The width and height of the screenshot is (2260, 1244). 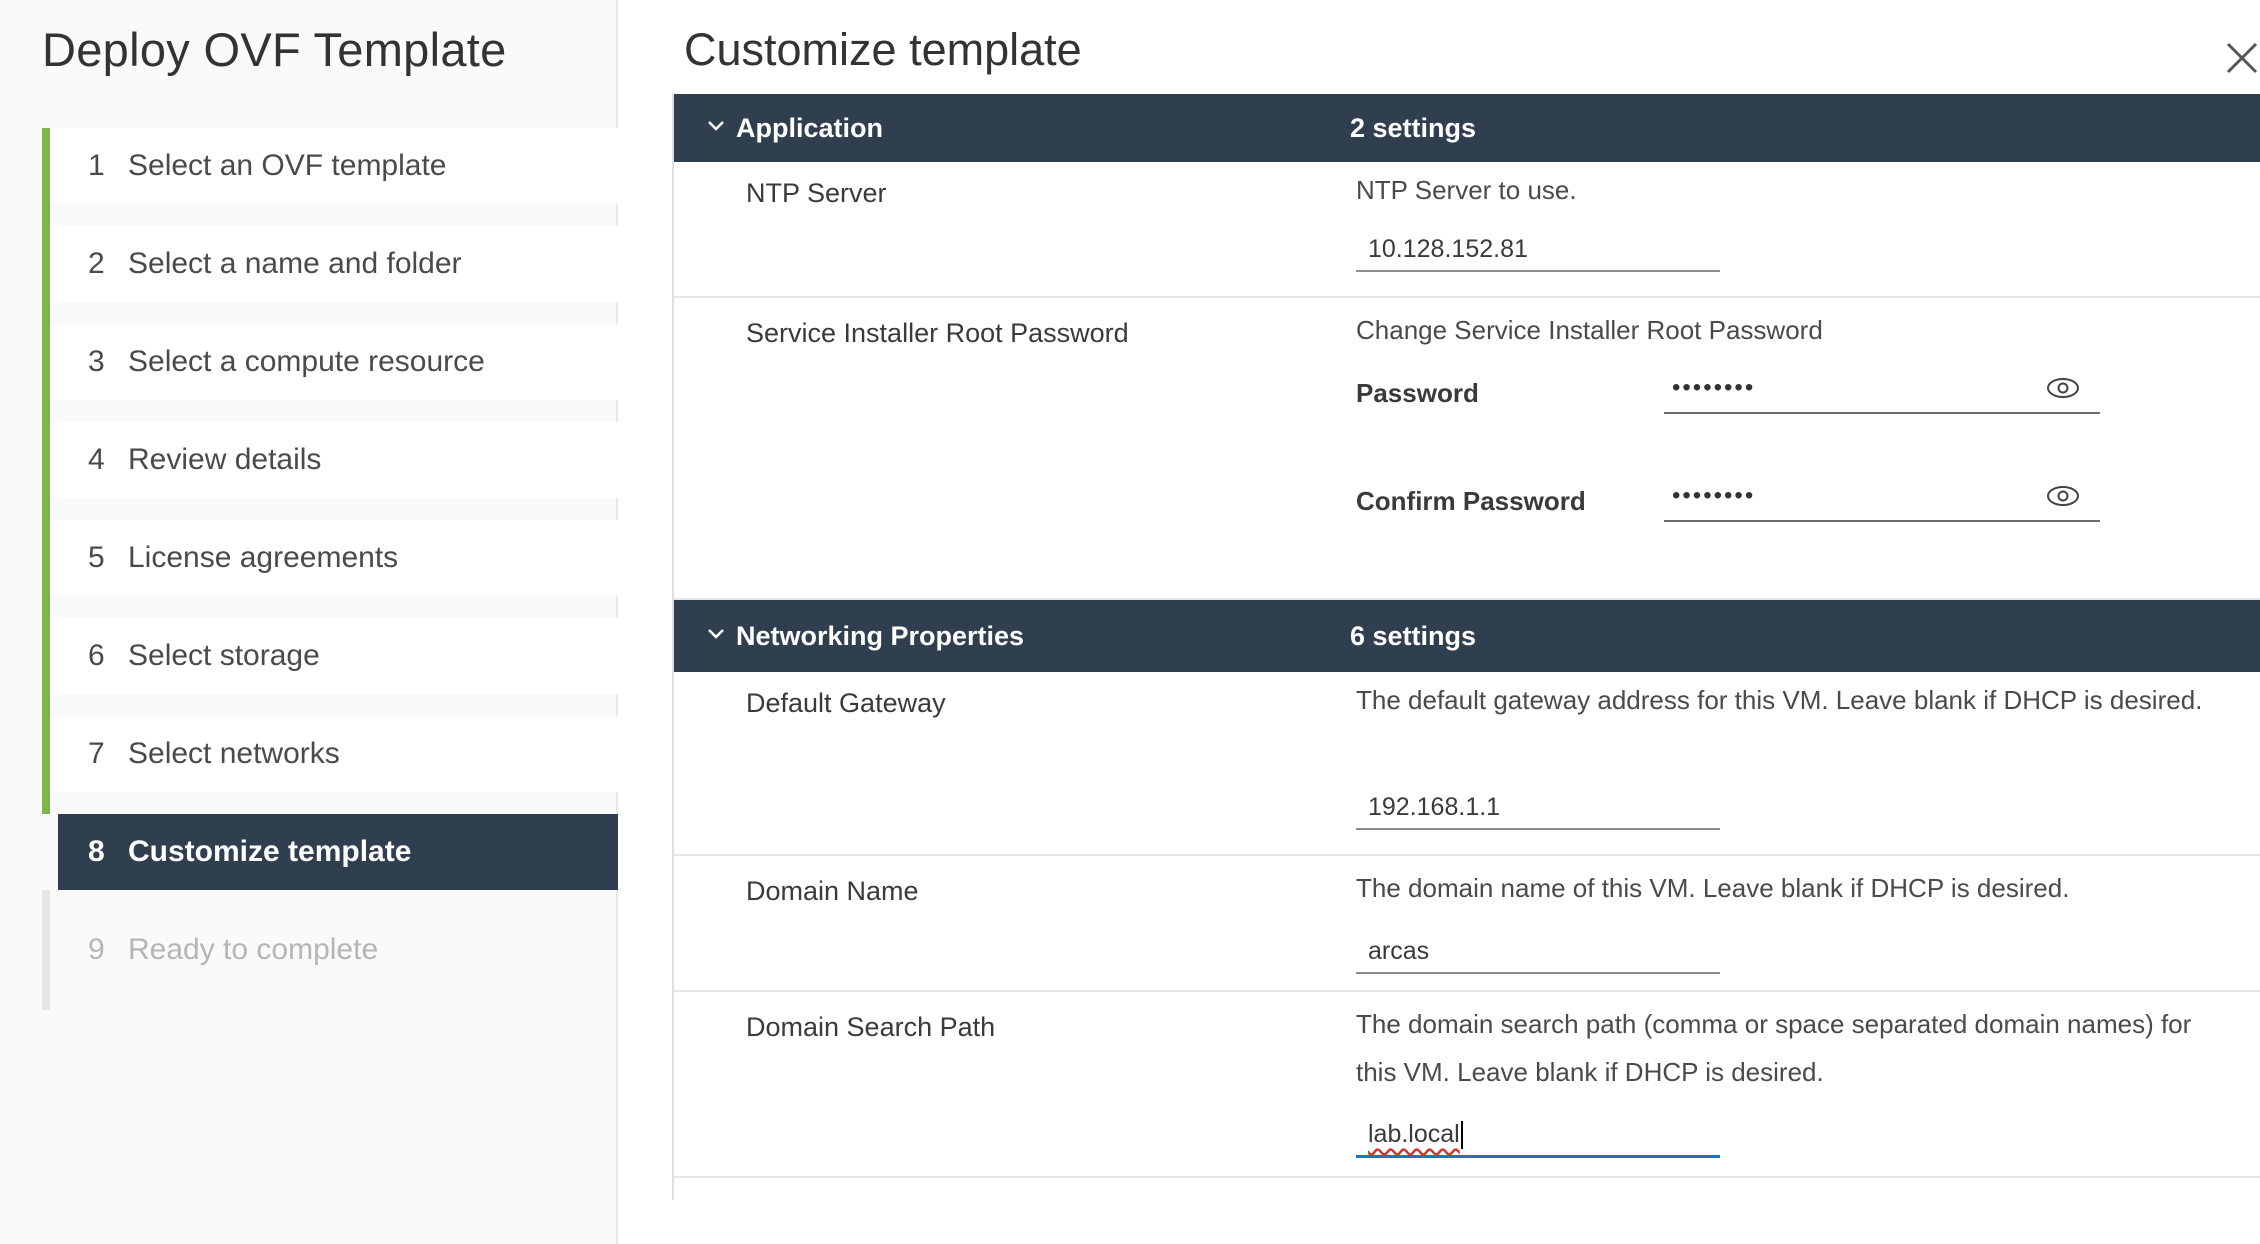 I want to click on setting-description: Change Service Installer Root Password, so click(x=1589, y=330).